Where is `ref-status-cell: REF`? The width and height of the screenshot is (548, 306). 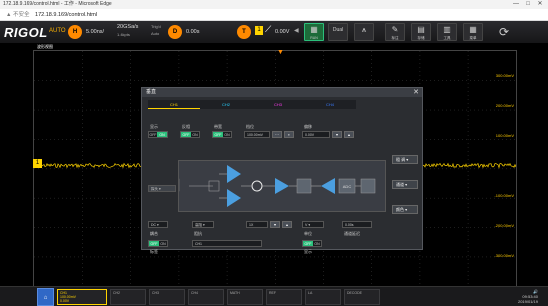
ref-status-cell: REF is located at coordinates (284, 297).